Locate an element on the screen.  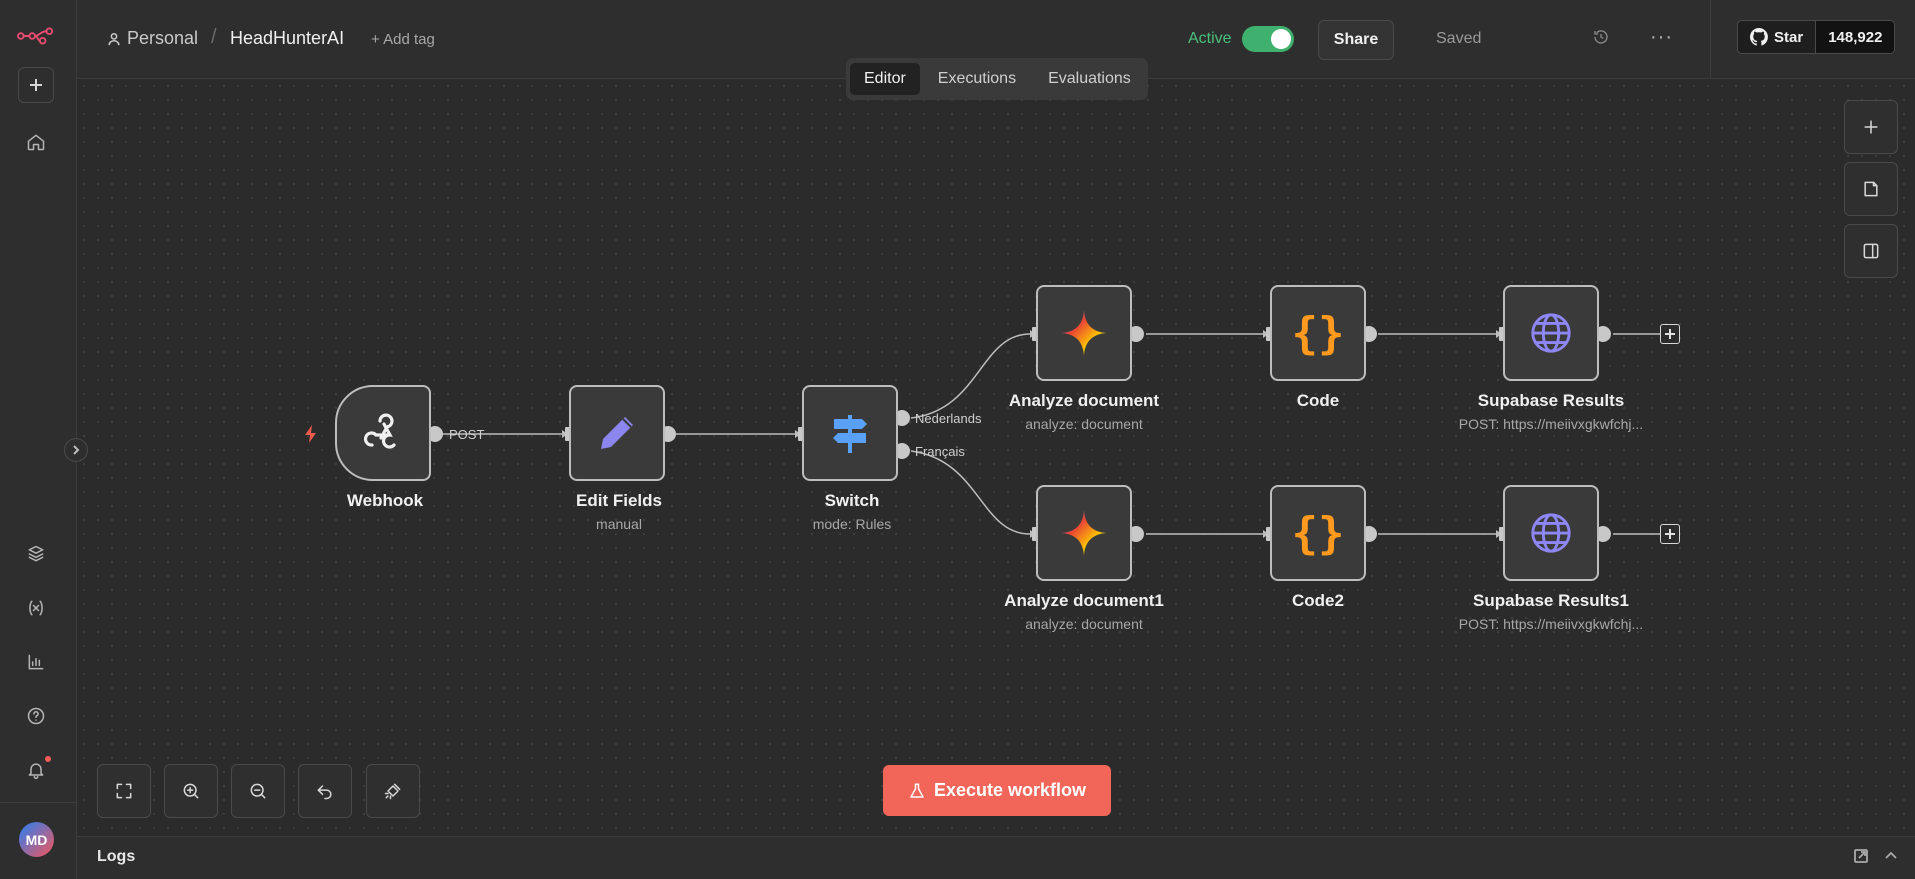
sticky-note-button is located at coordinates (1871, 189).